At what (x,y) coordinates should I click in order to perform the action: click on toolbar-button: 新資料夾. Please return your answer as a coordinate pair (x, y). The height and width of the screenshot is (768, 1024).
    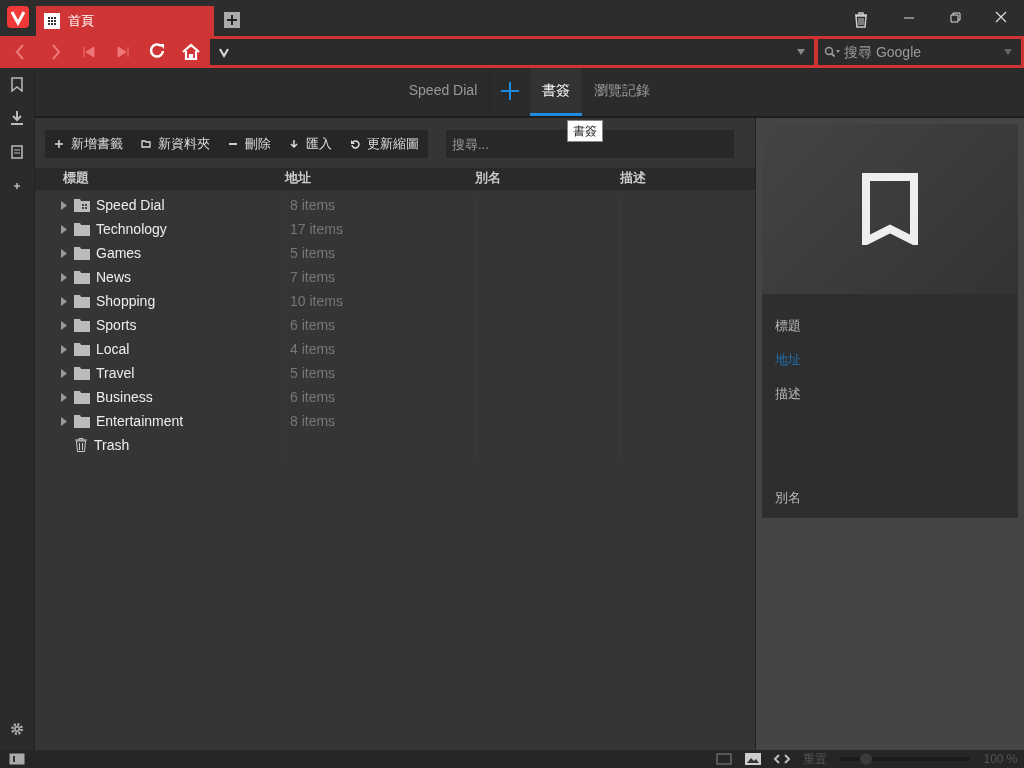
    Looking at the image, I should click on (175, 144).